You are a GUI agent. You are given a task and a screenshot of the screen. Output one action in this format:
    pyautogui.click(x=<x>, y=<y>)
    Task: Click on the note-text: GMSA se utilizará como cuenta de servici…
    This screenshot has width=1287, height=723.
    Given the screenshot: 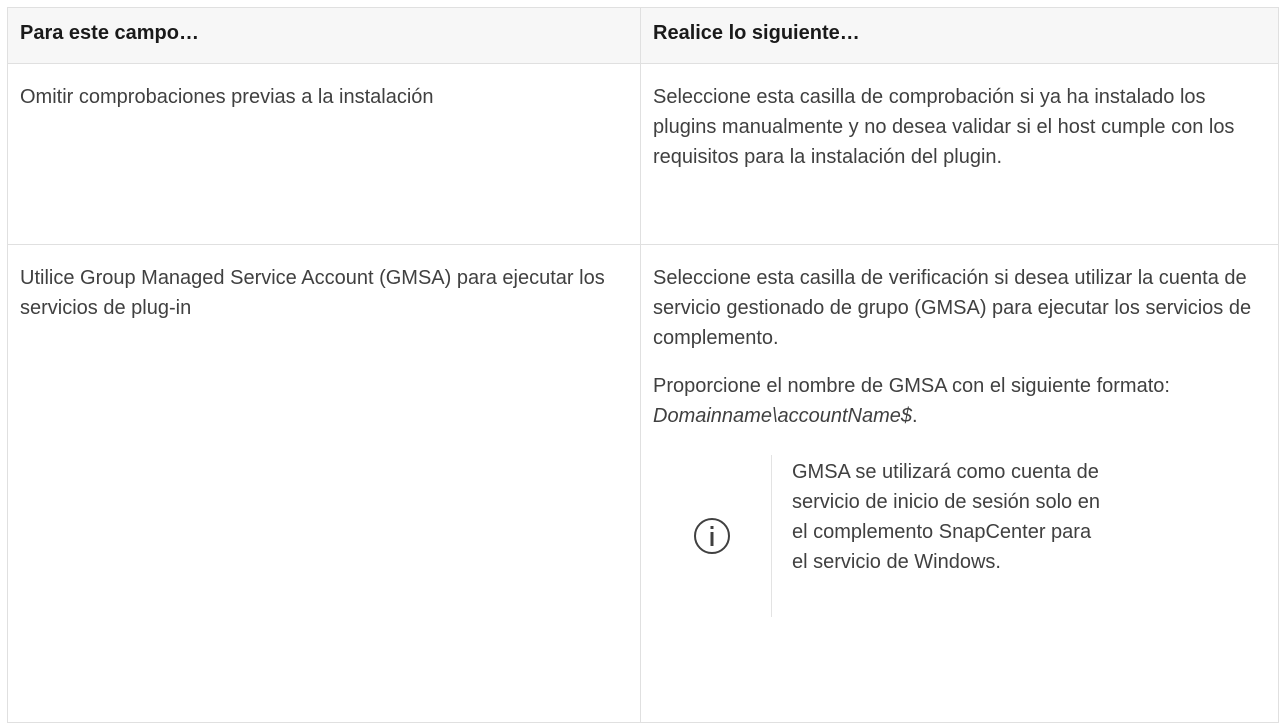 What is the action you would take?
    pyautogui.click(x=946, y=517)
    